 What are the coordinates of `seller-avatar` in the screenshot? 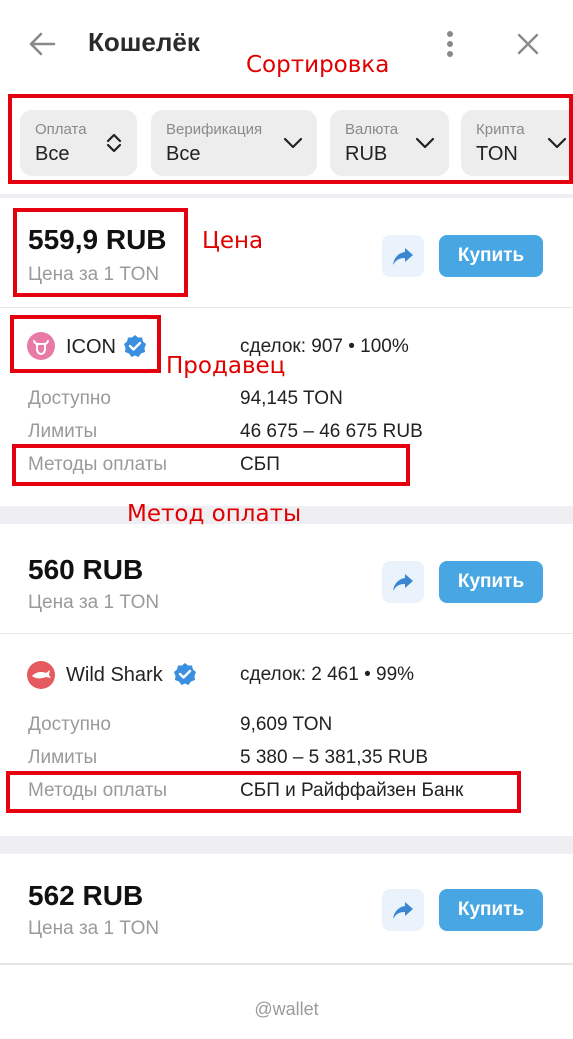 It's located at (41, 675).